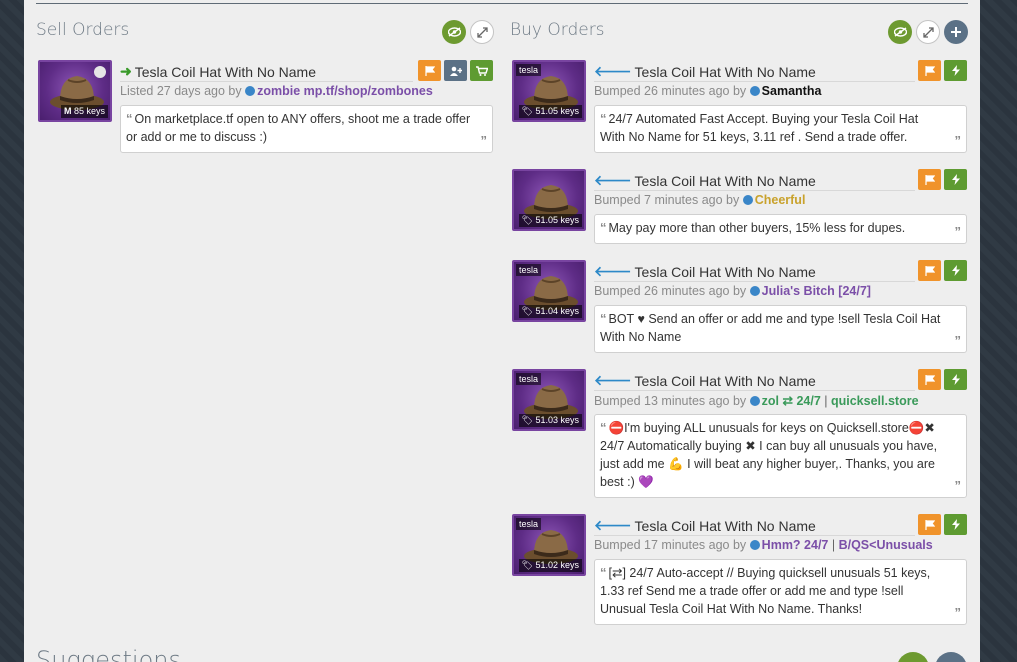 This screenshot has height=662, width=1017. I want to click on add-friend-button, so click(455, 70).